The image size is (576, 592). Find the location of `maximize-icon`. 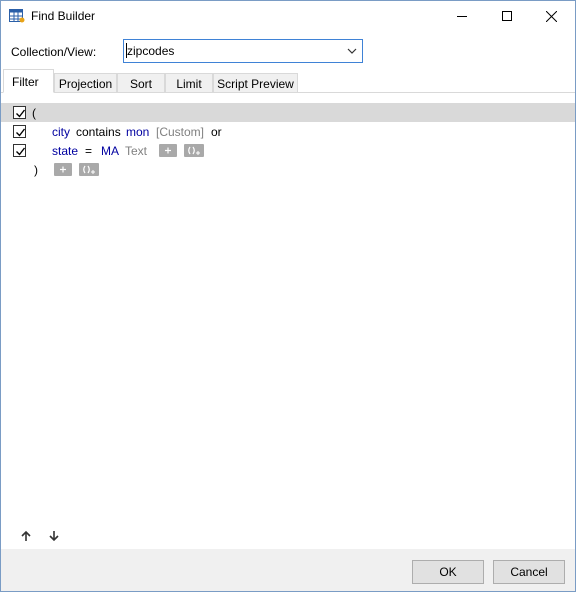

maximize-icon is located at coordinates (506, 16).